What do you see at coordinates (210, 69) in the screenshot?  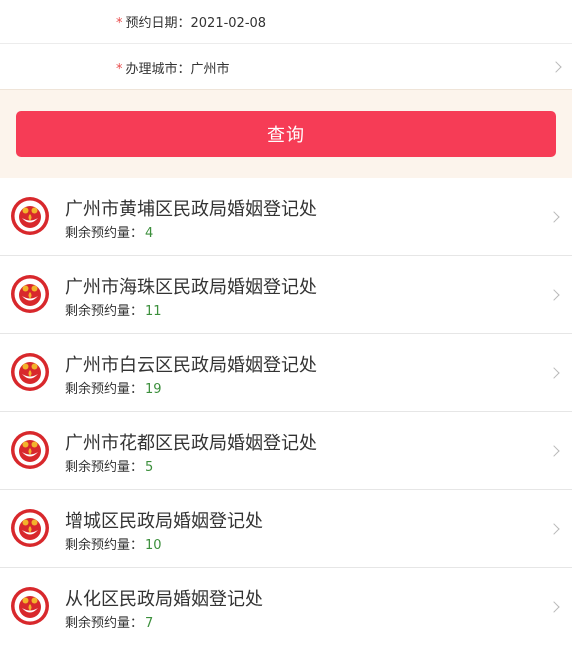 I see `city-value: 广州市` at bounding box center [210, 69].